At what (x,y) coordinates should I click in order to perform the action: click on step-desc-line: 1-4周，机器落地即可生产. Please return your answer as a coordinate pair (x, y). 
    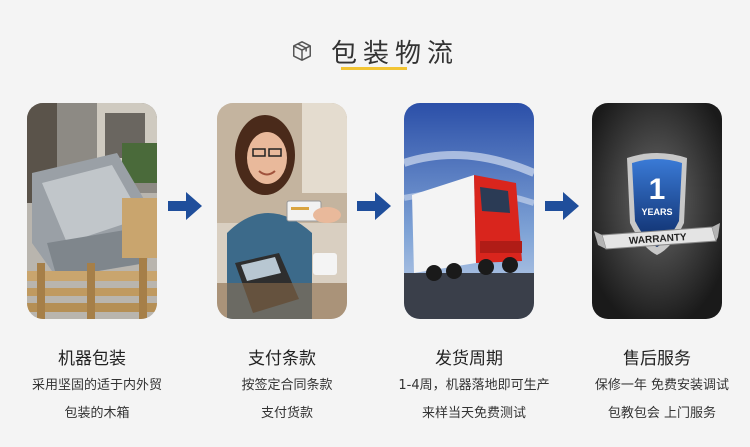
    Looking at the image, I should click on (474, 385).